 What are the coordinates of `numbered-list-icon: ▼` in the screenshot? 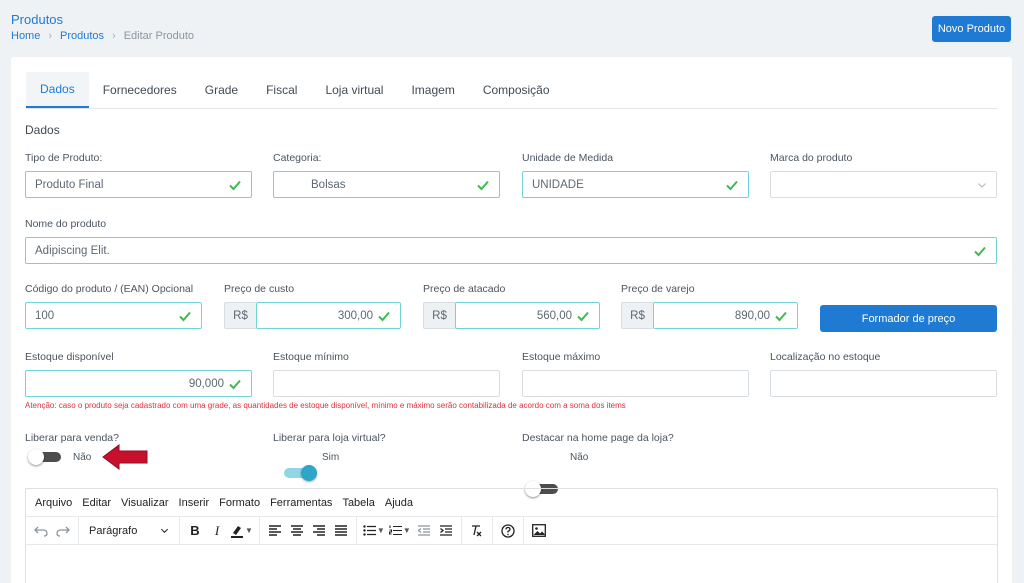 It's located at (400, 531).